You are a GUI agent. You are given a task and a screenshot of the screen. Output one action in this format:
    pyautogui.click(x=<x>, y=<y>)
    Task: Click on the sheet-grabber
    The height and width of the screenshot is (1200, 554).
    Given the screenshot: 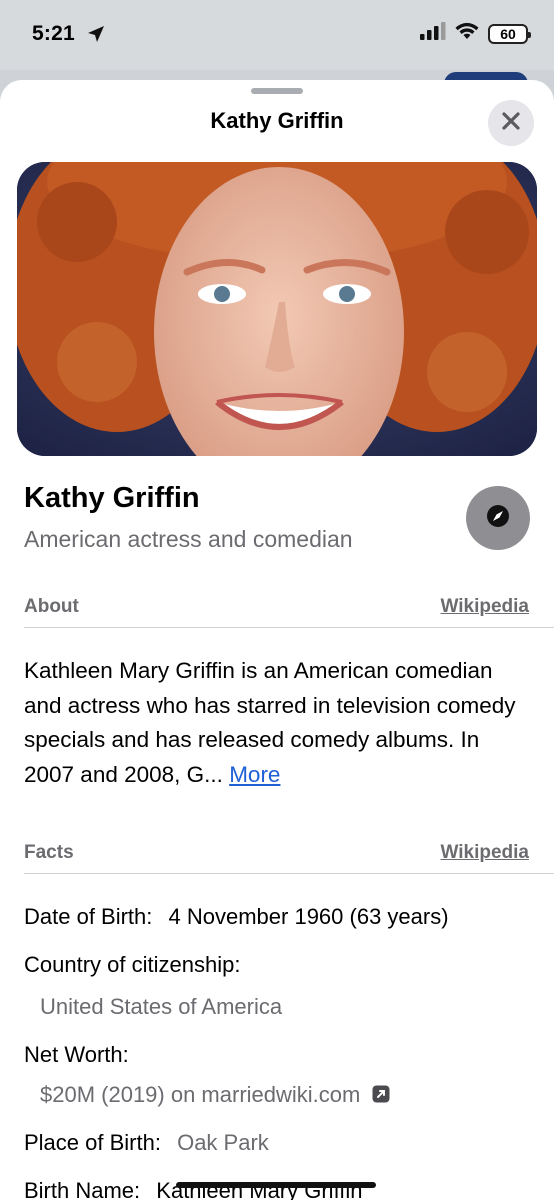 What is the action you would take?
    pyautogui.click(x=277, y=91)
    